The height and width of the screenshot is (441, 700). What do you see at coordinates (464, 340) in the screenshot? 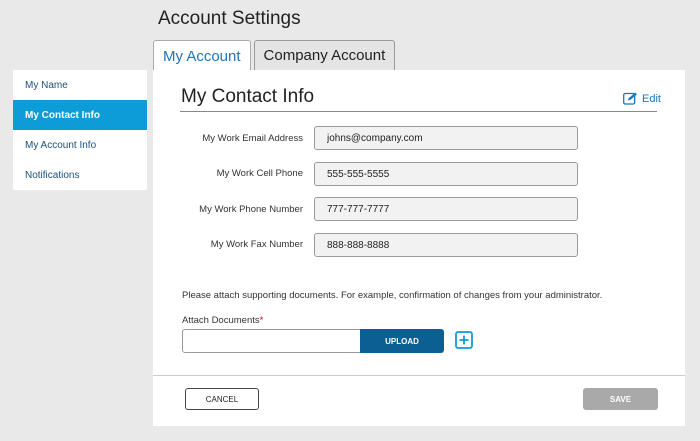
I see `plus-square-icon` at bounding box center [464, 340].